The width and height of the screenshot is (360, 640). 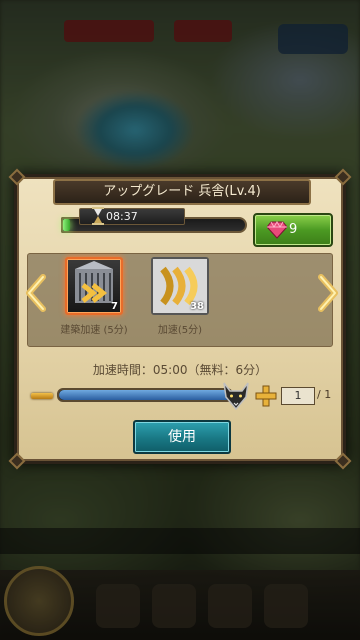 I want to click on gem-icon, so click(x=277, y=230).